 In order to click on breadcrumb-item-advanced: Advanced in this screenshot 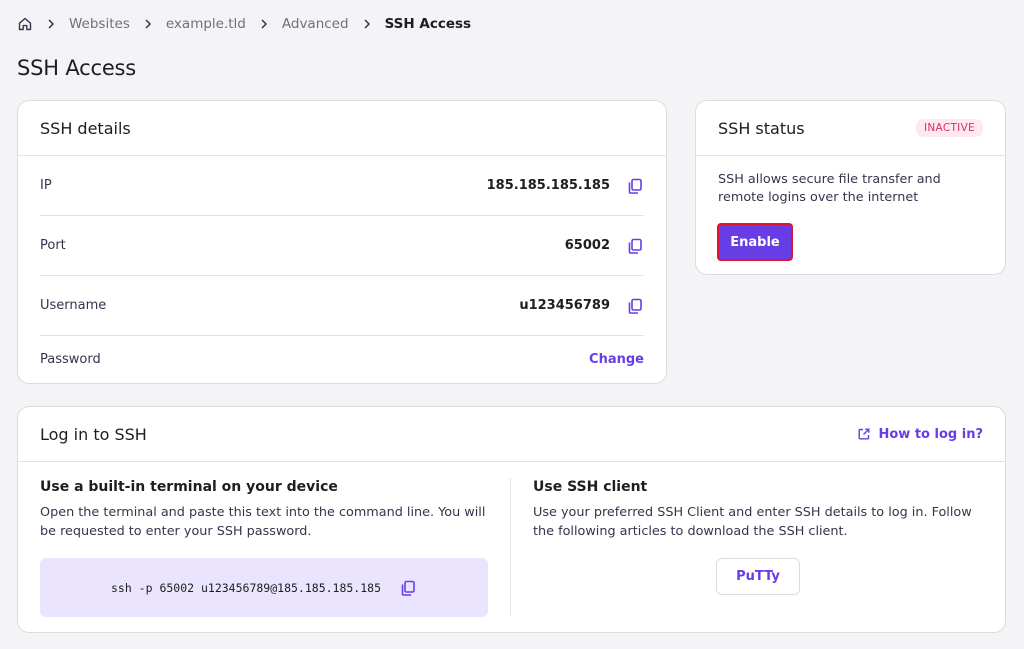, I will do `click(315, 24)`.